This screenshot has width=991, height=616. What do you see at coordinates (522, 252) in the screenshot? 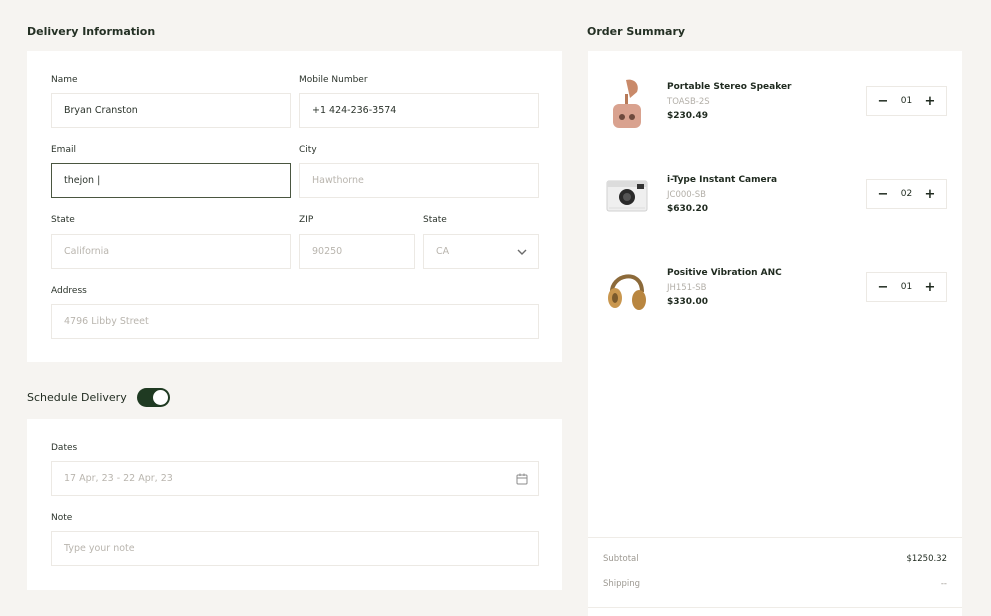
I see `chevron-down-icon` at bounding box center [522, 252].